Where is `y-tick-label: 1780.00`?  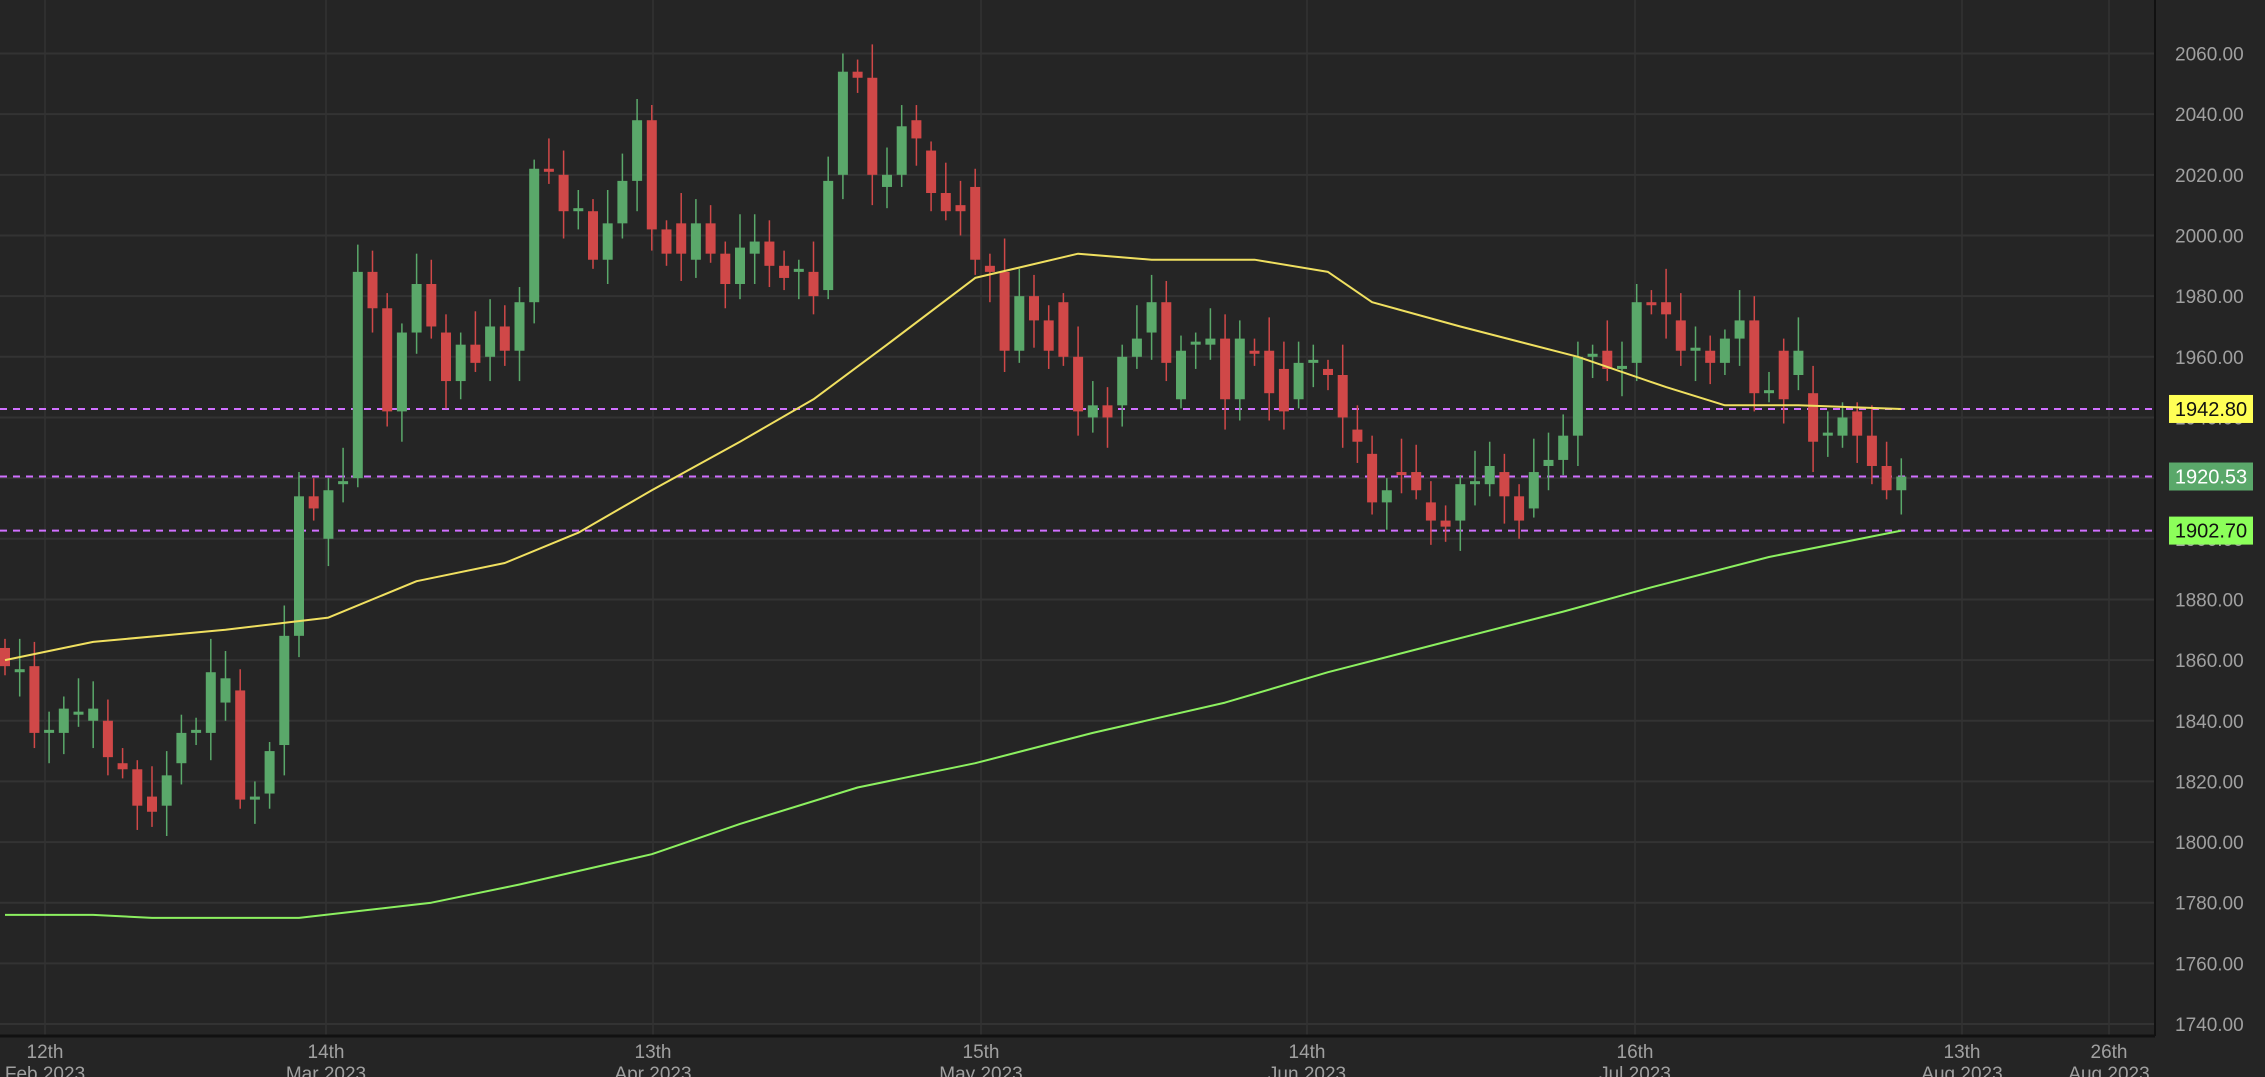
y-tick-label: 1780.00 is located at coordinates (2209, 904).